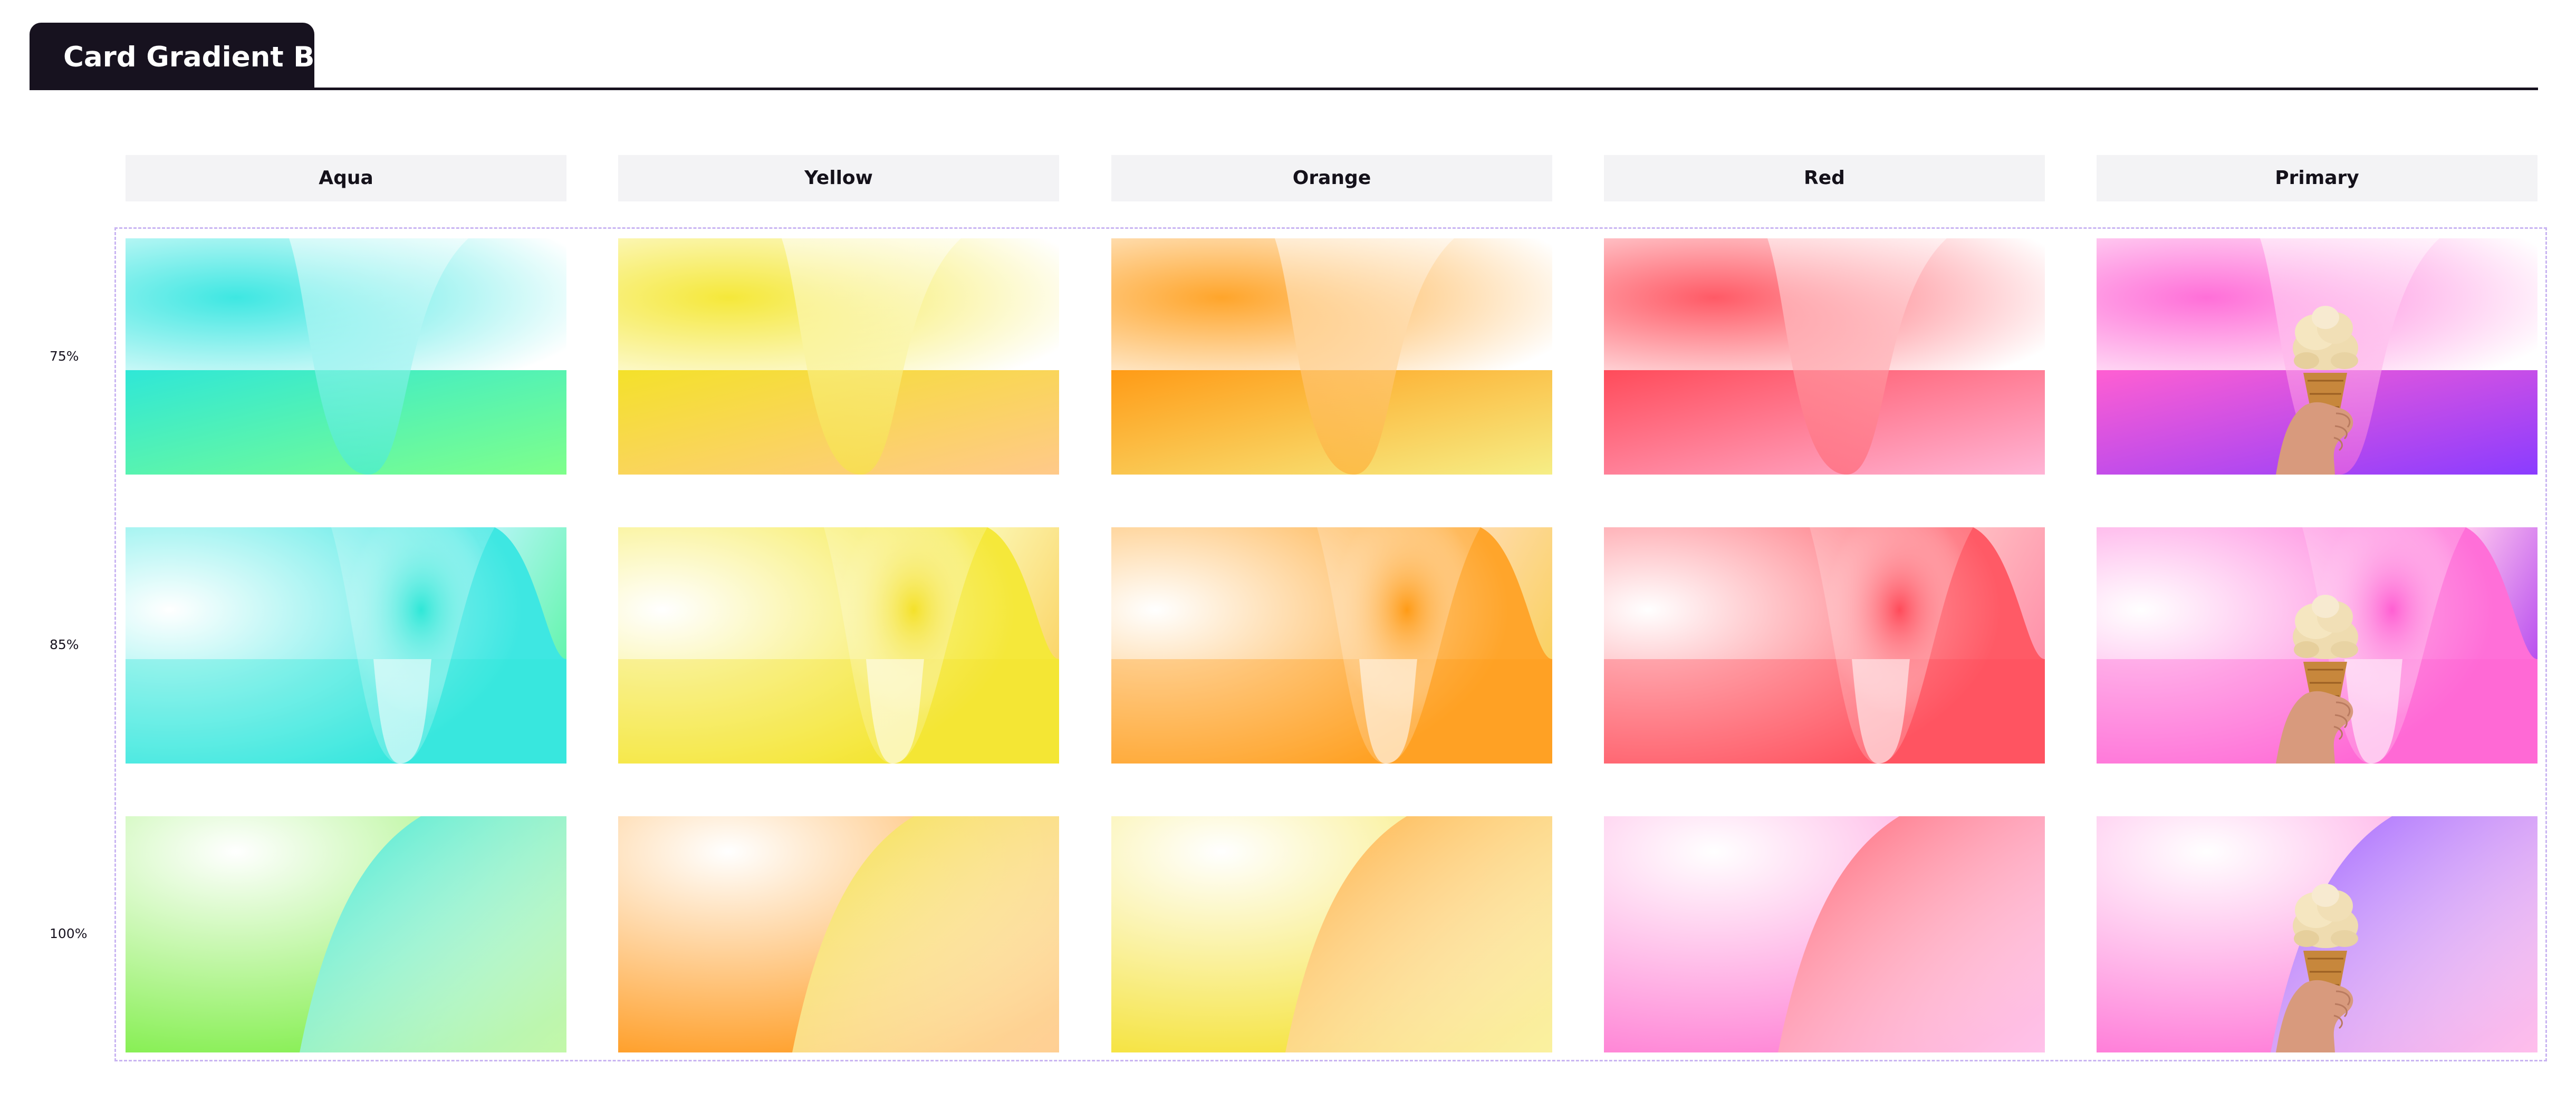 The width and height of the screenshot is (2576, 1111). Describe the element at coordinates (199, 57) in the screenshot. I see `section-title: Card Gradient Bg` at that location.